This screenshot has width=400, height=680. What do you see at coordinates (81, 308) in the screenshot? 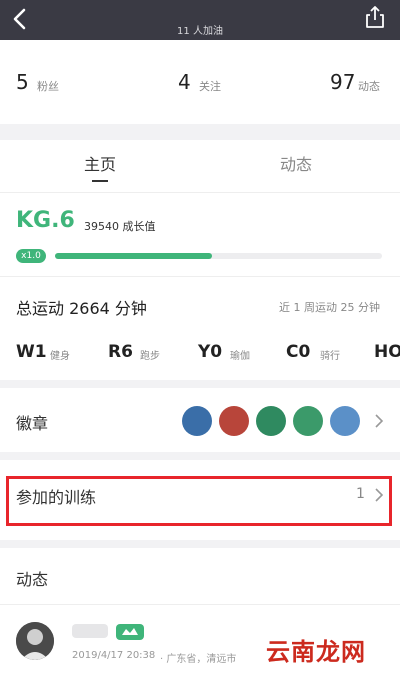
I see `total-exercise: 总运动 2664 分钟` at bounding box center [81, 308].